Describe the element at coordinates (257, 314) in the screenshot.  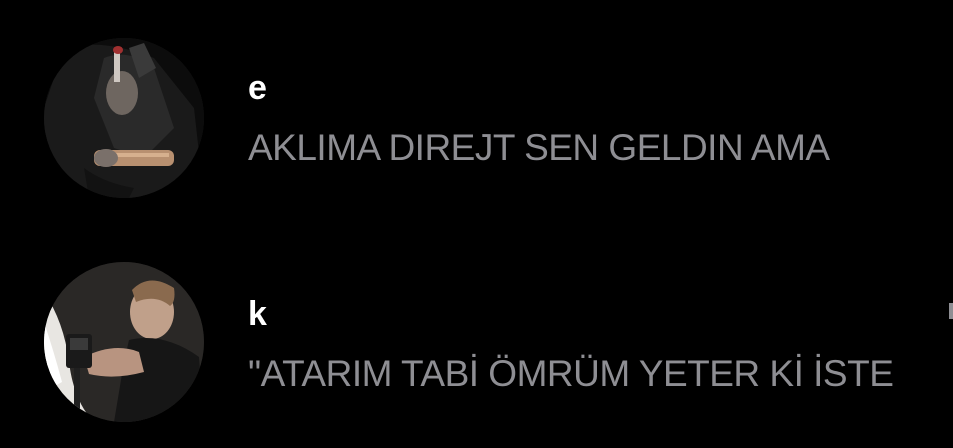
I see `contact-name: k` at that location.